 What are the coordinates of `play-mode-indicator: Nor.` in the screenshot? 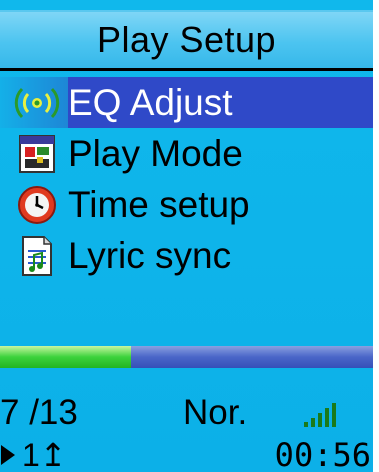 It's located at (215, 412).